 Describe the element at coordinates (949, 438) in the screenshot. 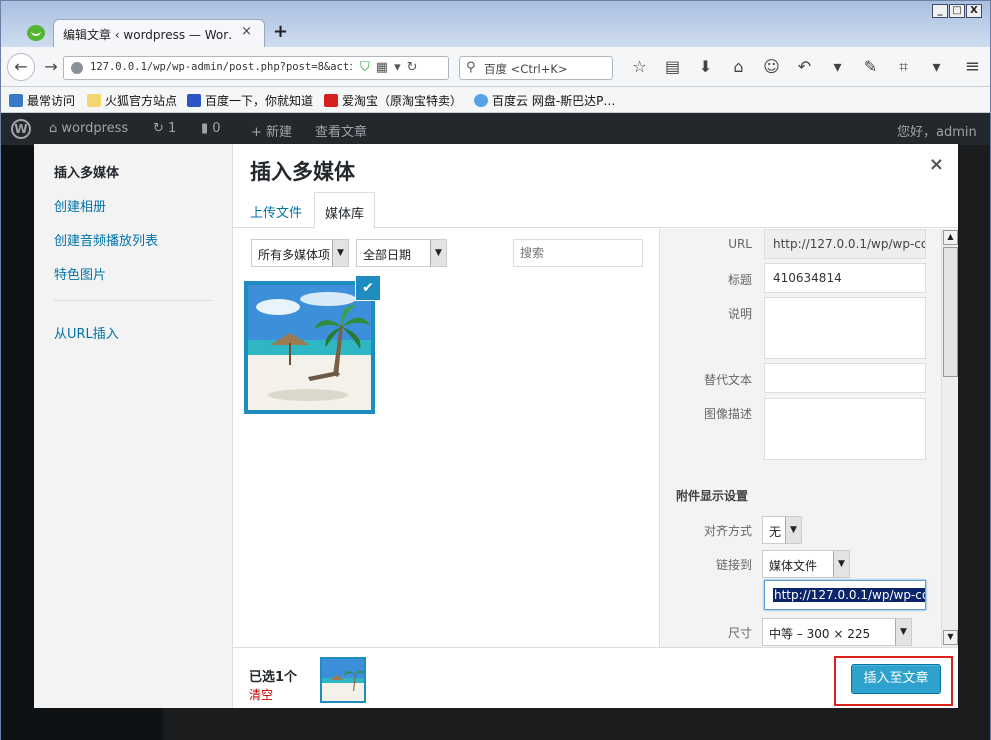

I see `details-scrollbar: ▲ ▼` at that location.